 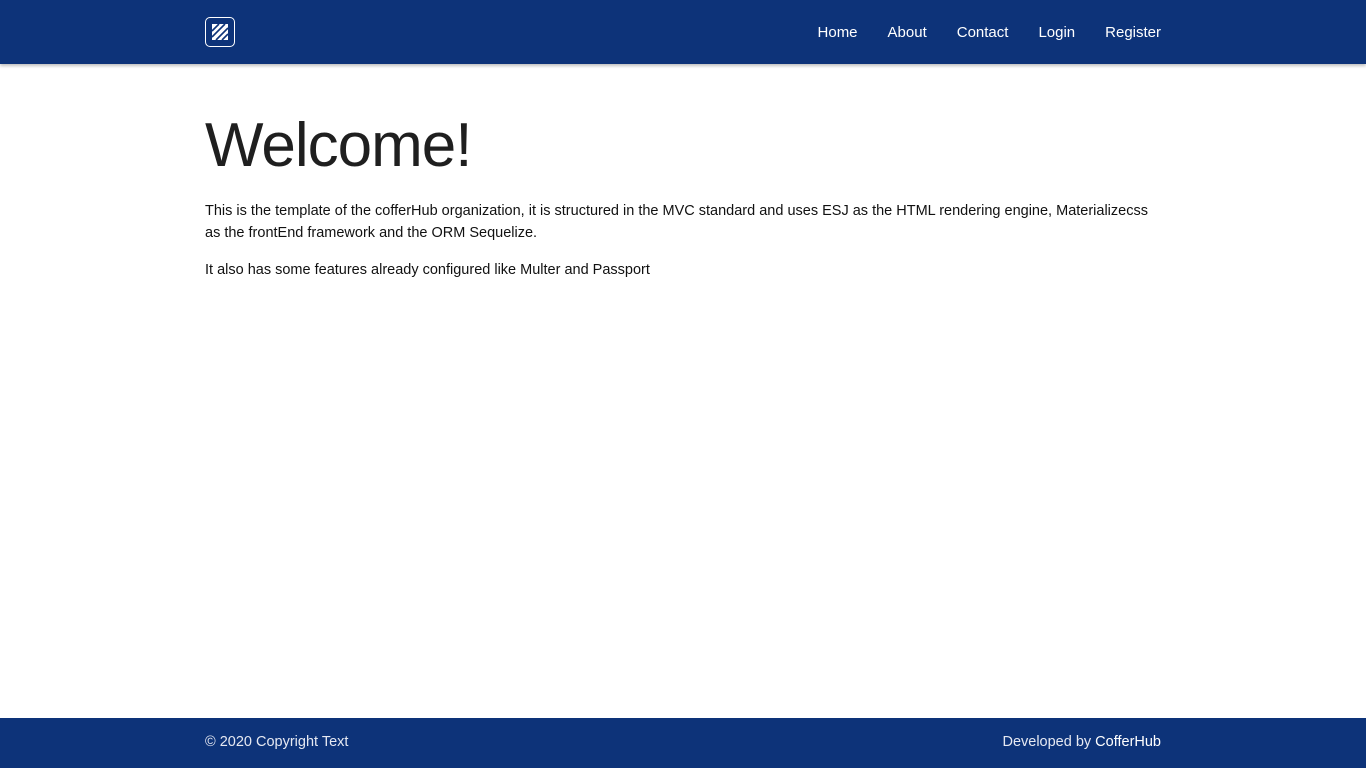 I want to click on main-nav: Home About Contact Login Register, so click(x=974, y=32).